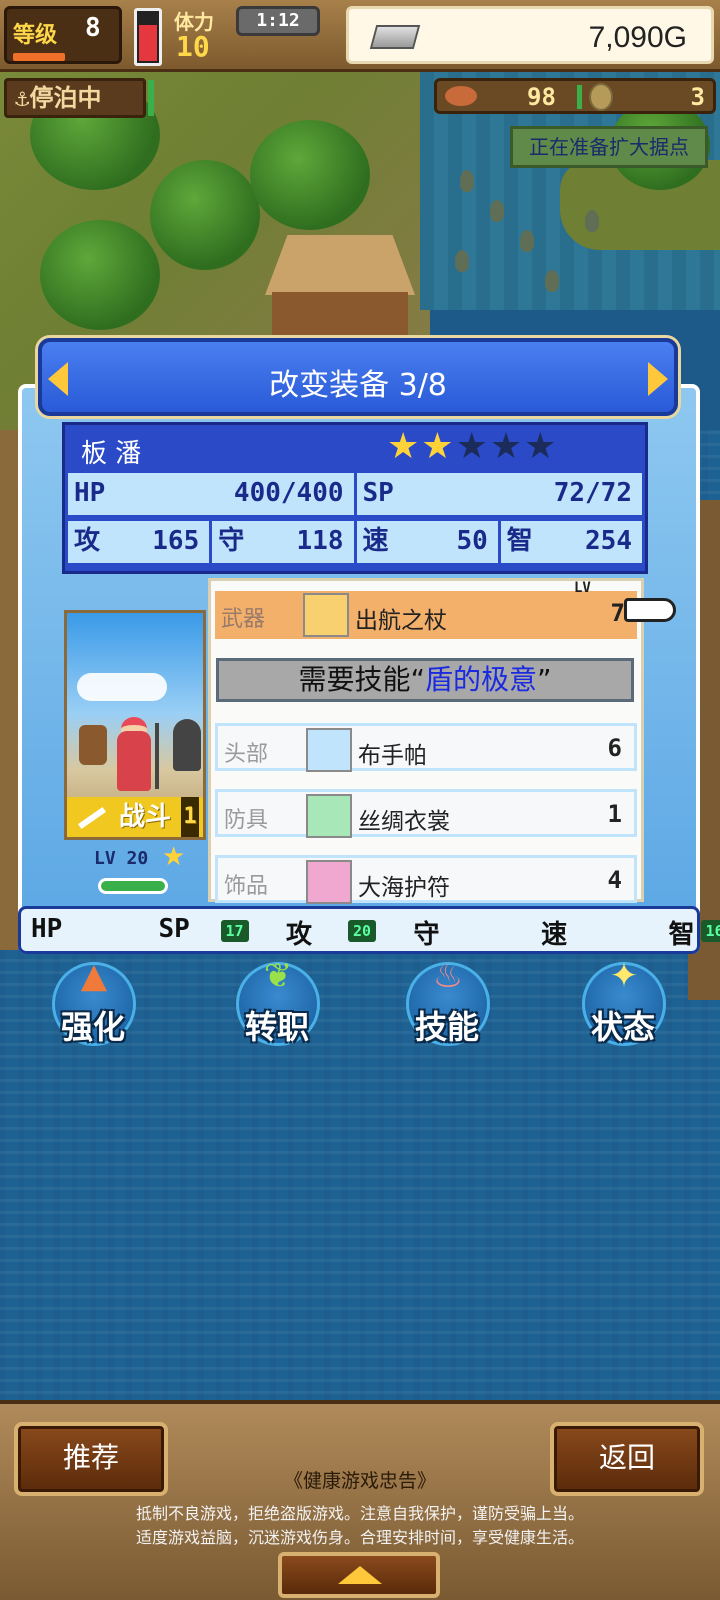 The height and width of the screenshot is (1600, 720). Describe the element at coordinates (92, 1027) in the screenshot. I see `enhance-label: 强化` at that location.